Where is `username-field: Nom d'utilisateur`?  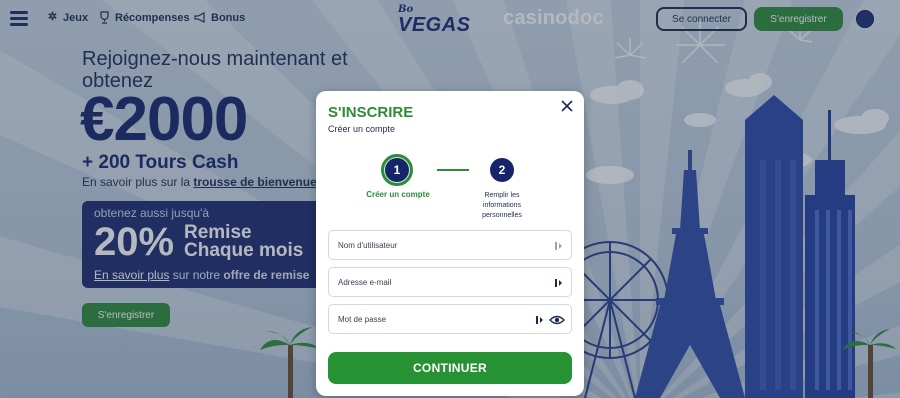
username-field: Nom d'utilisateur is located at coordinates (450, 245).